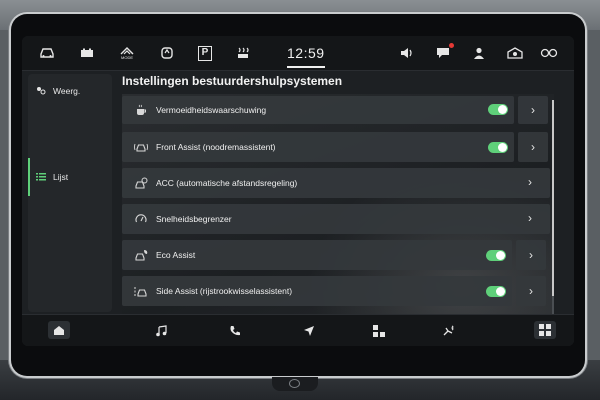 This screenshot has width=600, height=400. What do you see at coordinates (141, 255) in the screenshot?
I see `eco-assist-icon` at bounding box center [141, 255].